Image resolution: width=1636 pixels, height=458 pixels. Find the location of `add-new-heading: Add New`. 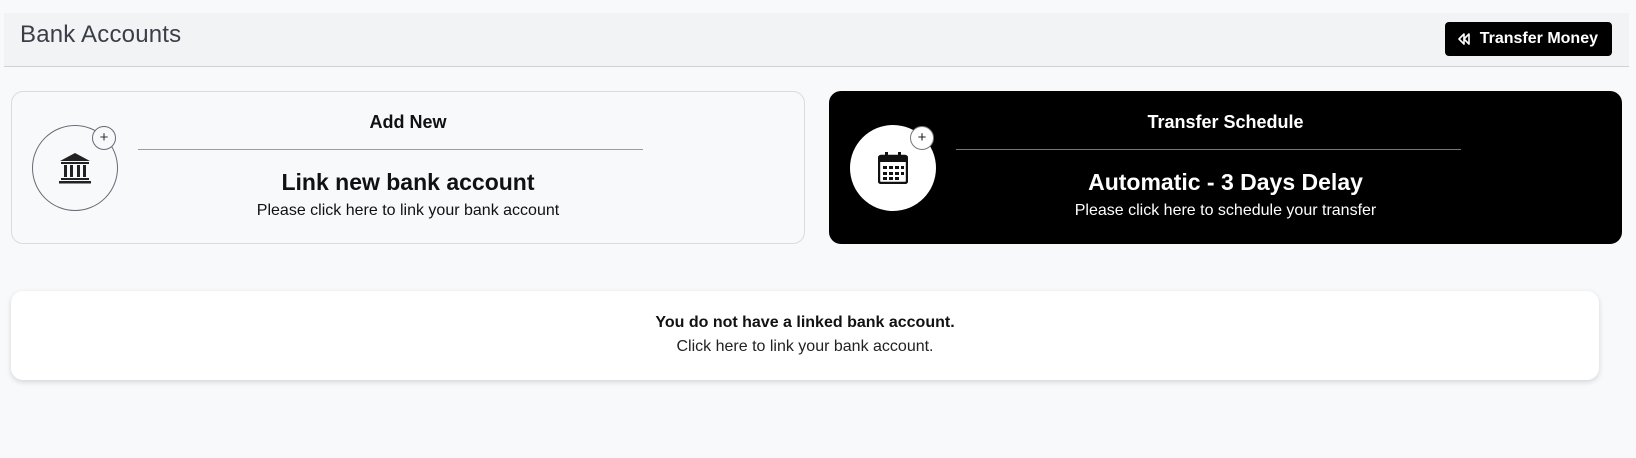

add-new-heading: Add New is located at coordinates (408, 122).